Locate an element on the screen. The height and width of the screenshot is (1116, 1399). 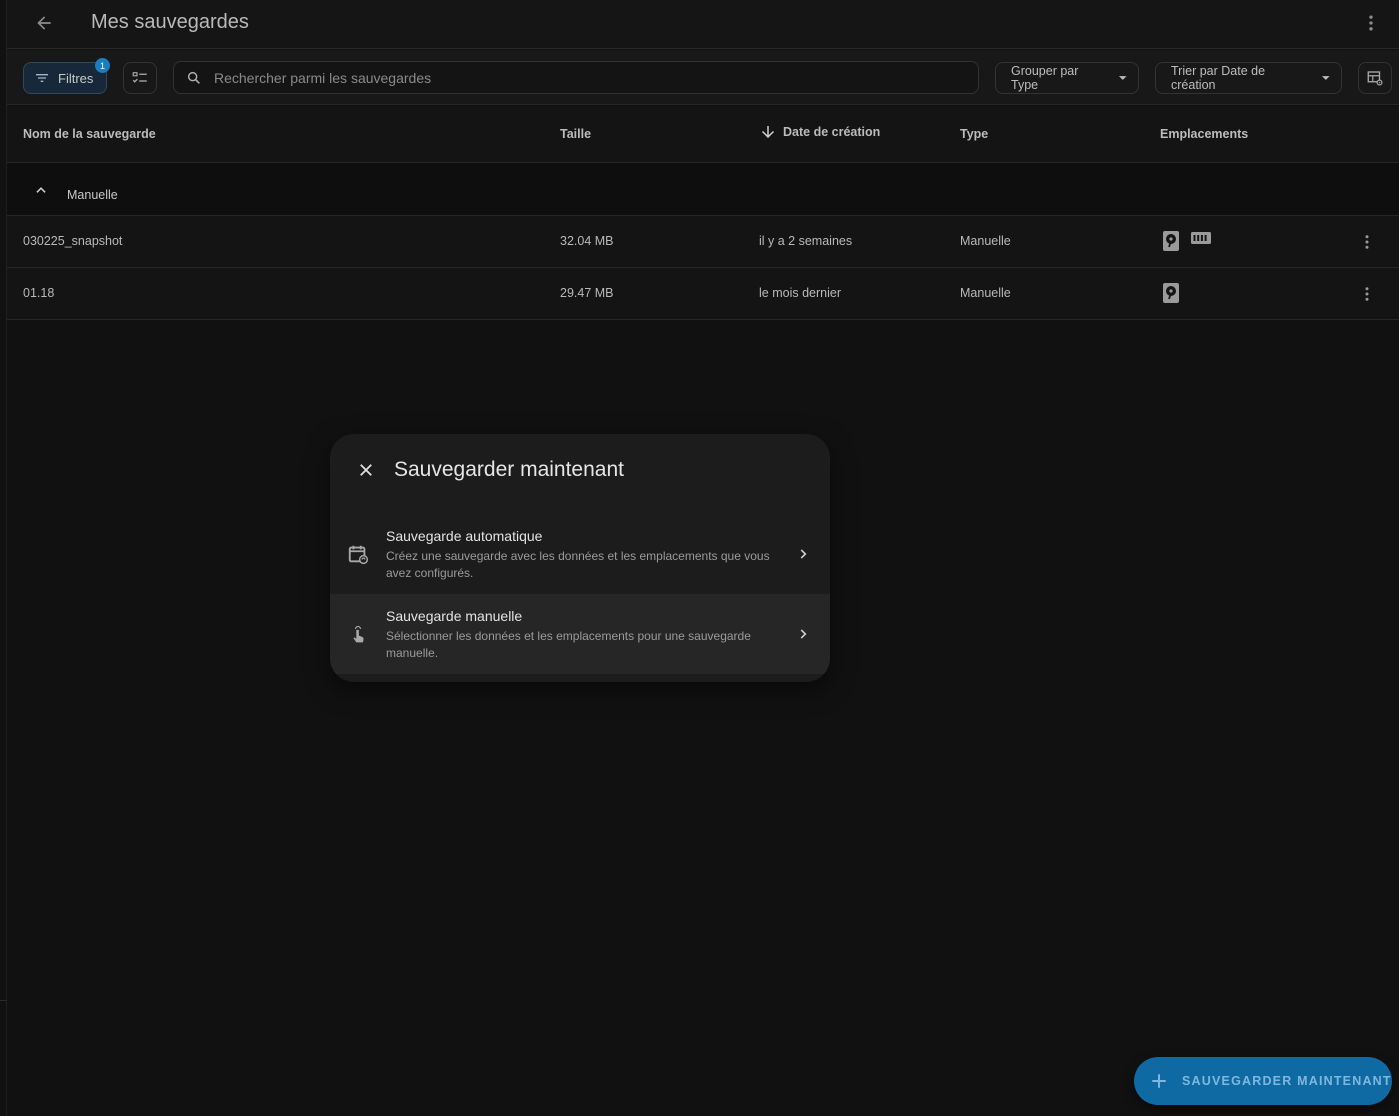
column-header-locations: Emplacements is located at coordinates (1204, 134).